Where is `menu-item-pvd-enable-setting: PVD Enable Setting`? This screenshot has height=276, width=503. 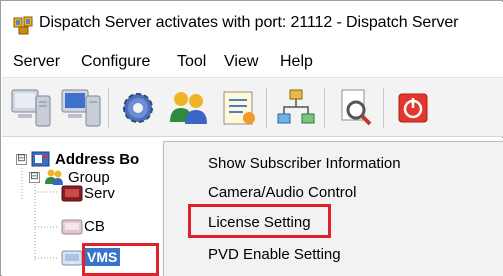 menu-item-pvd-enable-setting: PVD Enable Setting is located at coordinates (274, 254).